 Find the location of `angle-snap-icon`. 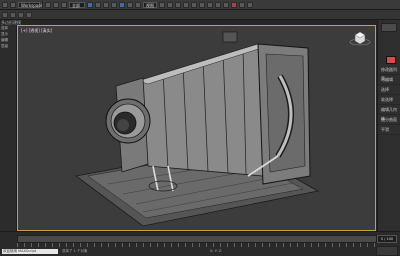

angle-snap-icon is located at coordinates (178, 4).